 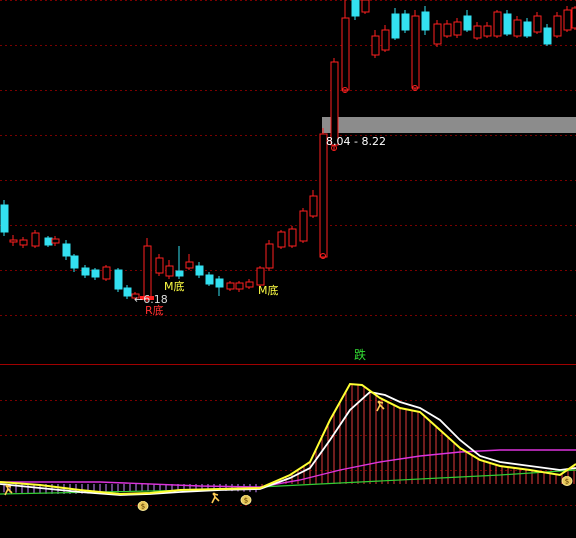 I want to click on low-price-arrow: ←, so click(x=139, y=299).